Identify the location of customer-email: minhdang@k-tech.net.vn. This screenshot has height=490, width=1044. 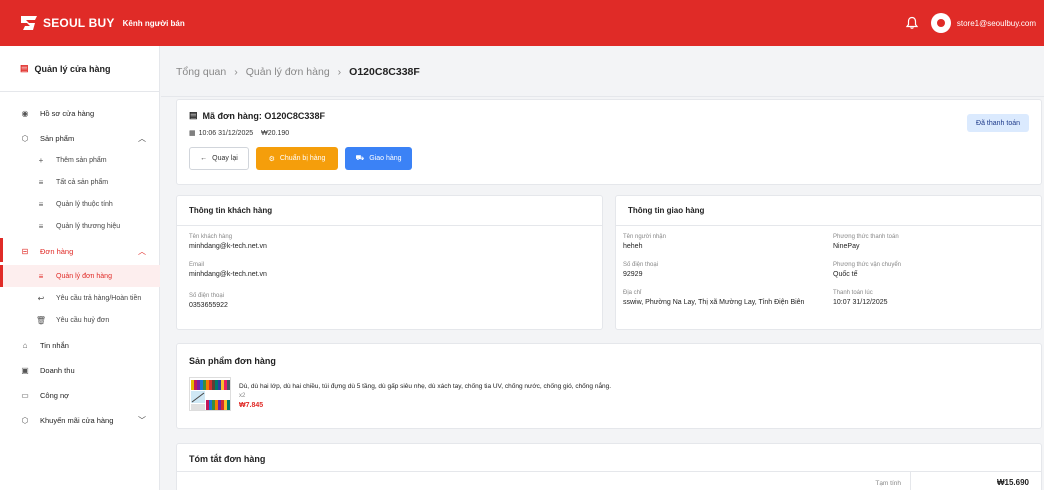
(228, 274).